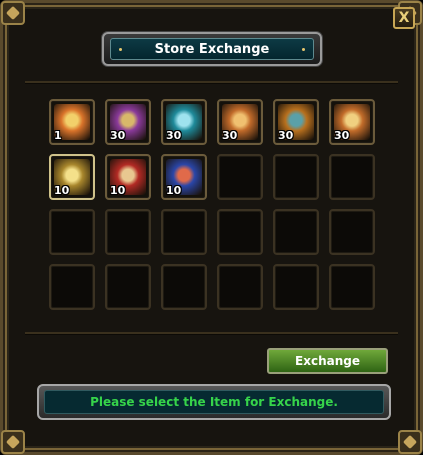 This screenshot has height=455, width=423. I want to click on status-message: Please select the Item for Exchange., so click(214, 402).